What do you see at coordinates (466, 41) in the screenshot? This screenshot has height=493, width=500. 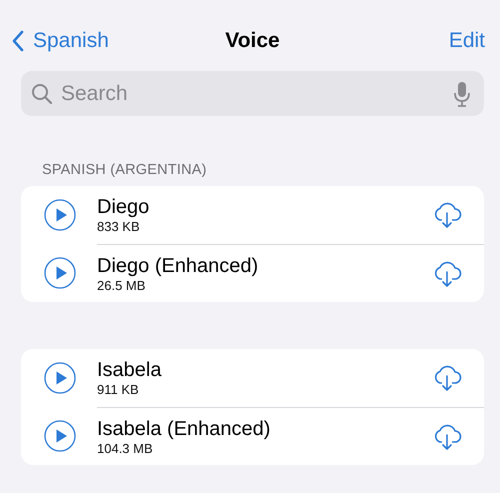 I see `edit-button: Edit` at bounding box center [466, 41].